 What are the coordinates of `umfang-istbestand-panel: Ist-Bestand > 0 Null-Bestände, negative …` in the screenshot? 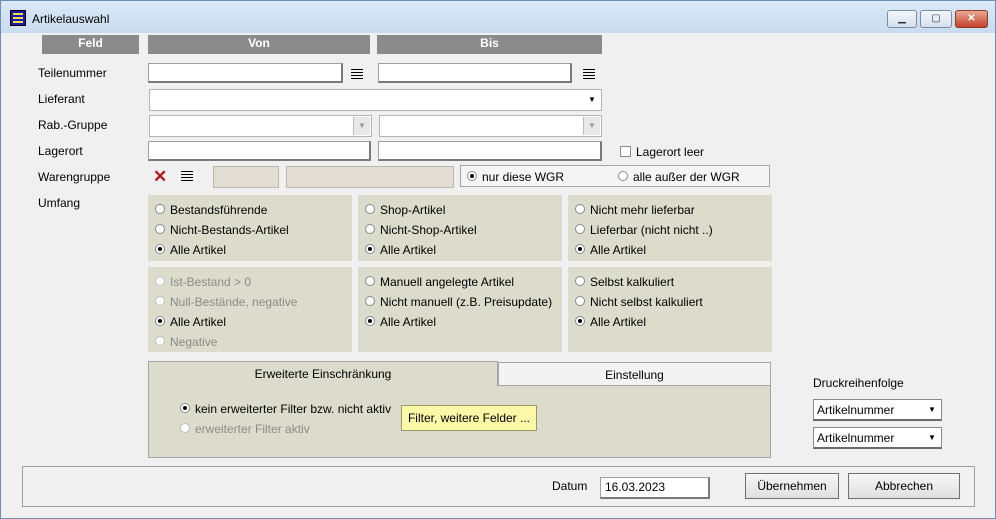 It's located at (250, 309).